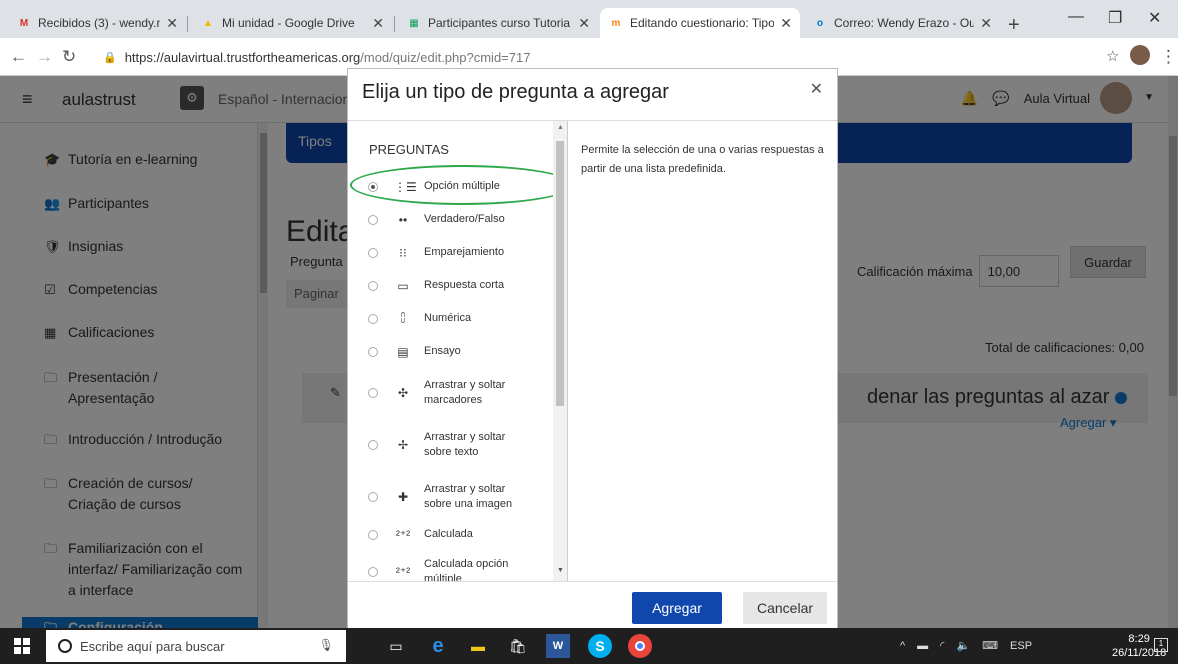 Image resolution: width=1178 pixels, height=664 pixels. Describe the element at coordinates (560, 570) in the screenshot. I see `scroll-down-icon: ▼` at that location.